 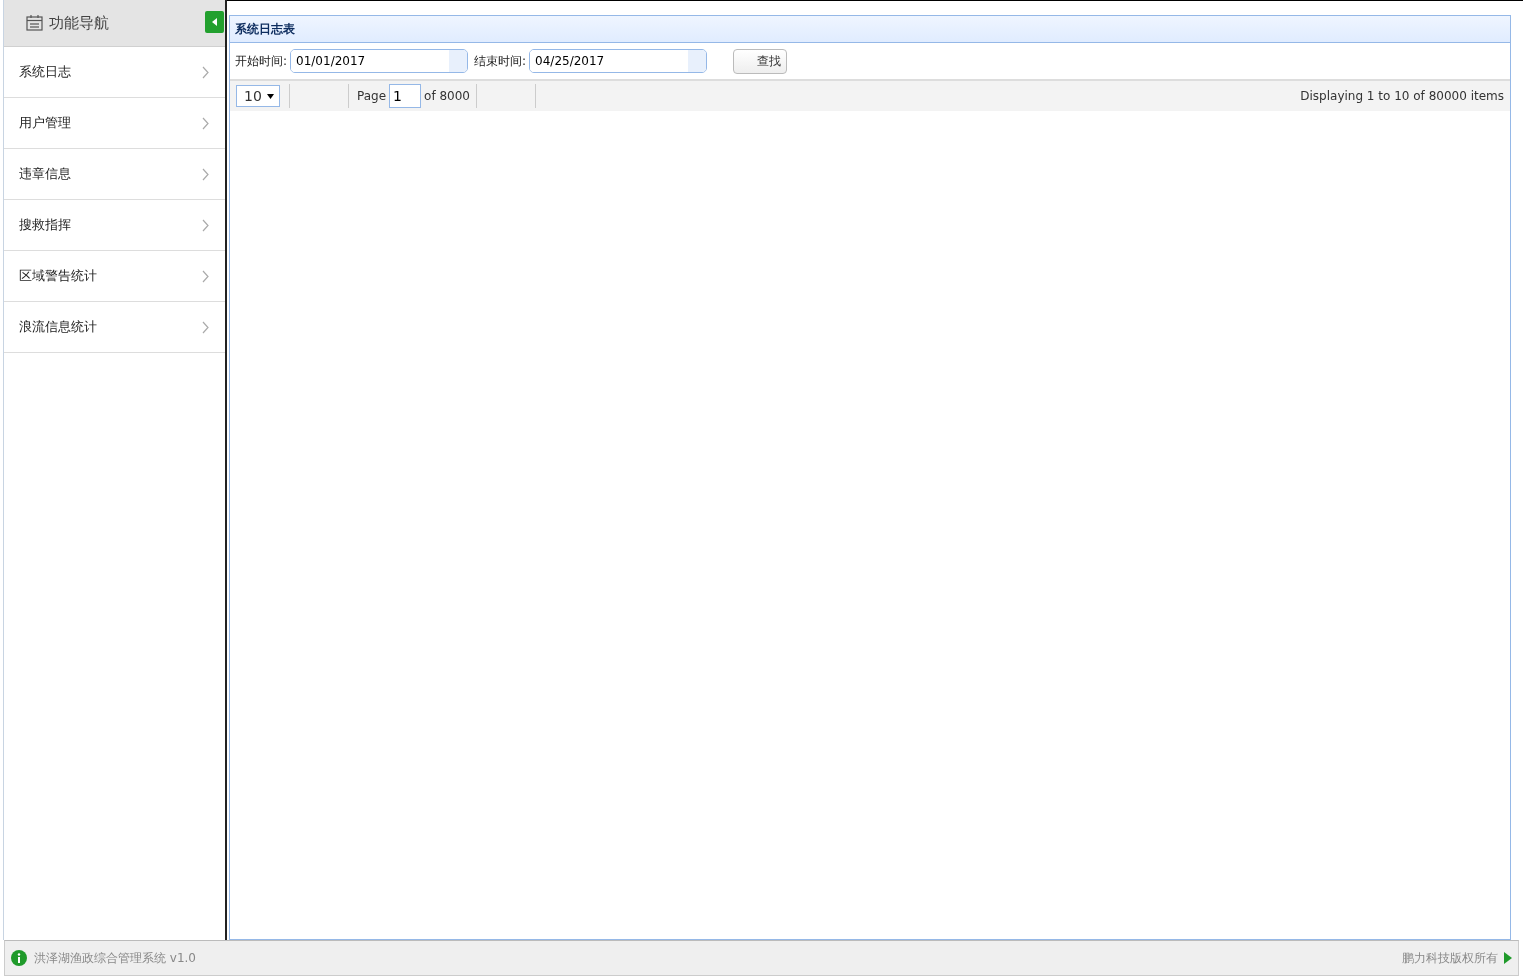 I want to click on date-field: 04/25/2017, so click(x=618, y=61).